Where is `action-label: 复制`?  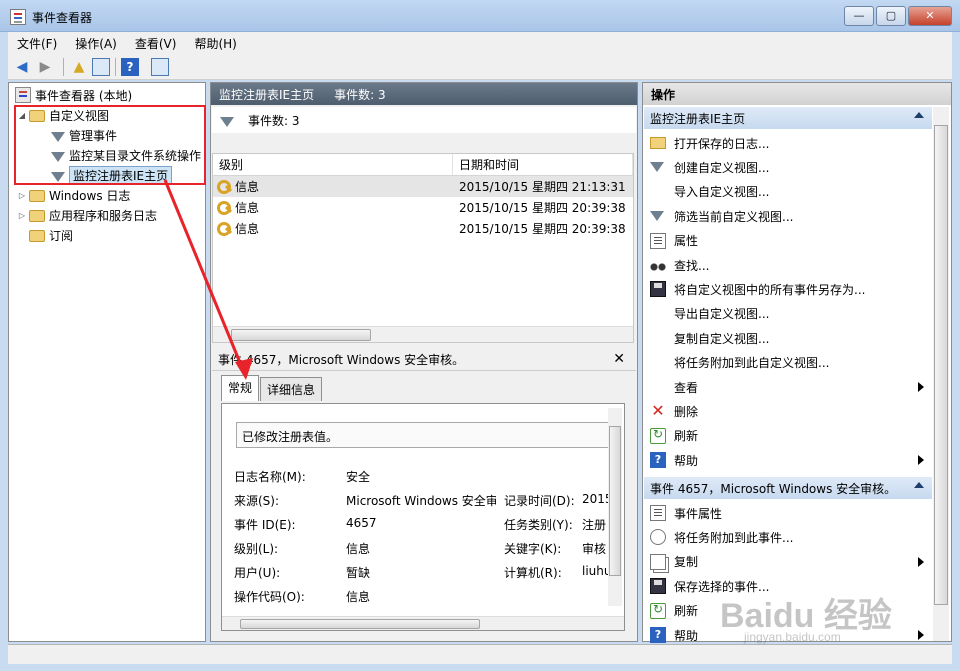
action-label: 复制 is located at coordinates (686, 562).